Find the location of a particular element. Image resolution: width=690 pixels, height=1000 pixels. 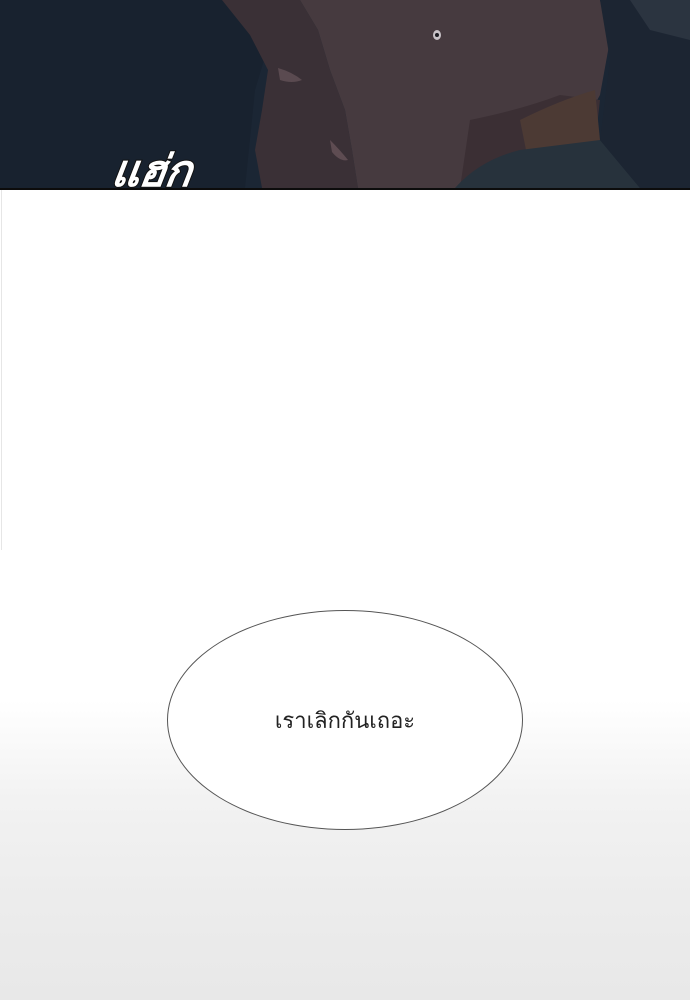

speech-bubble-text: เราเลิกกันเถอะ is located at coordinates (345, 721).